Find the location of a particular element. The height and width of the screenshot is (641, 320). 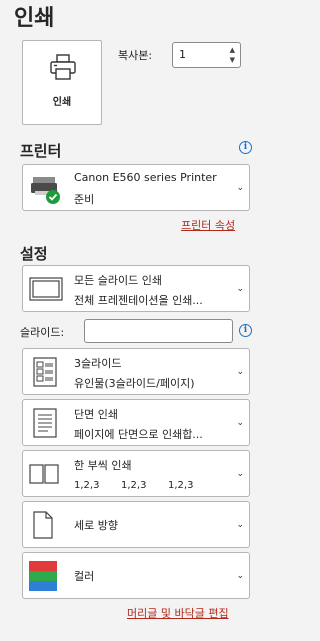

print-button-label: 인쇄 is located at coordinates (62, 102).